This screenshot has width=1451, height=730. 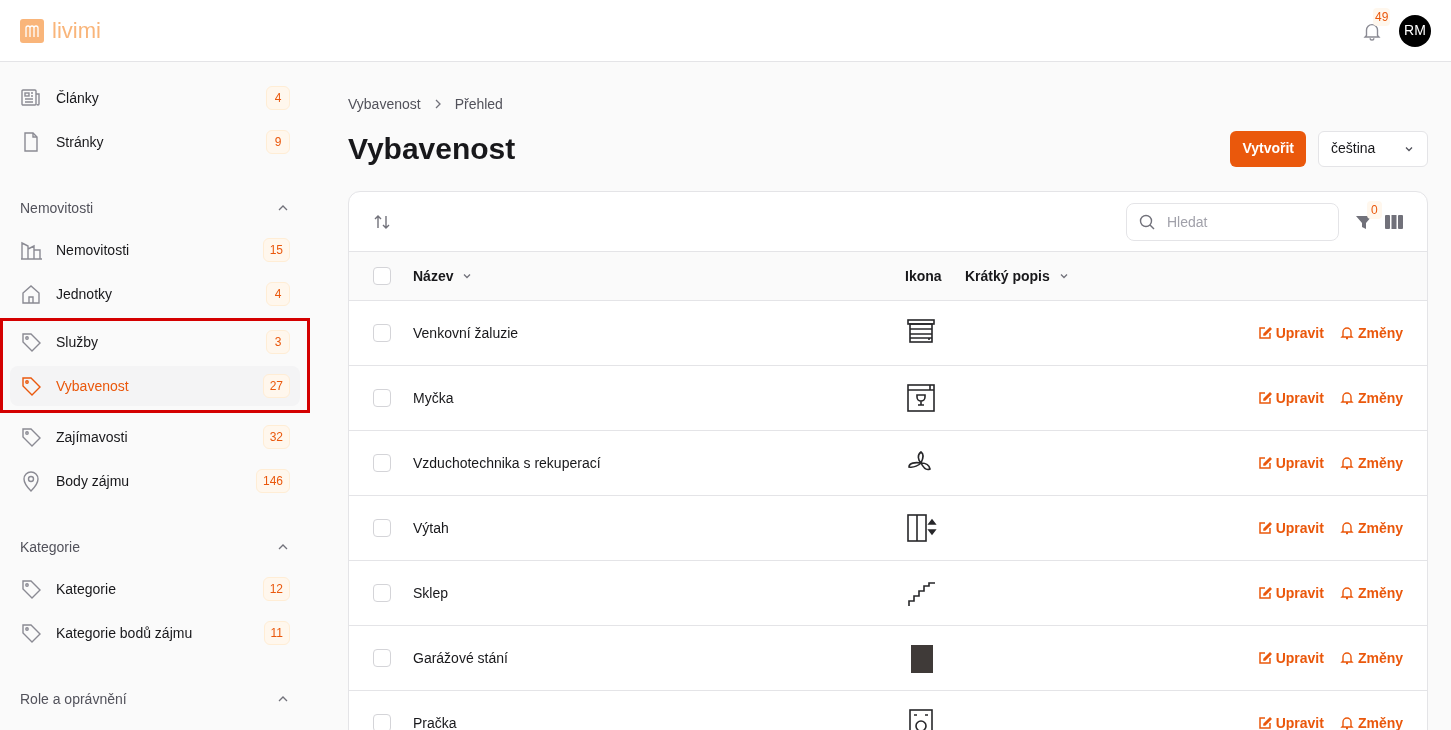 What do you see at coordinates (278, 142) in the screenshot?
I see `count-badge: 9` at bounding box center [278, 142].